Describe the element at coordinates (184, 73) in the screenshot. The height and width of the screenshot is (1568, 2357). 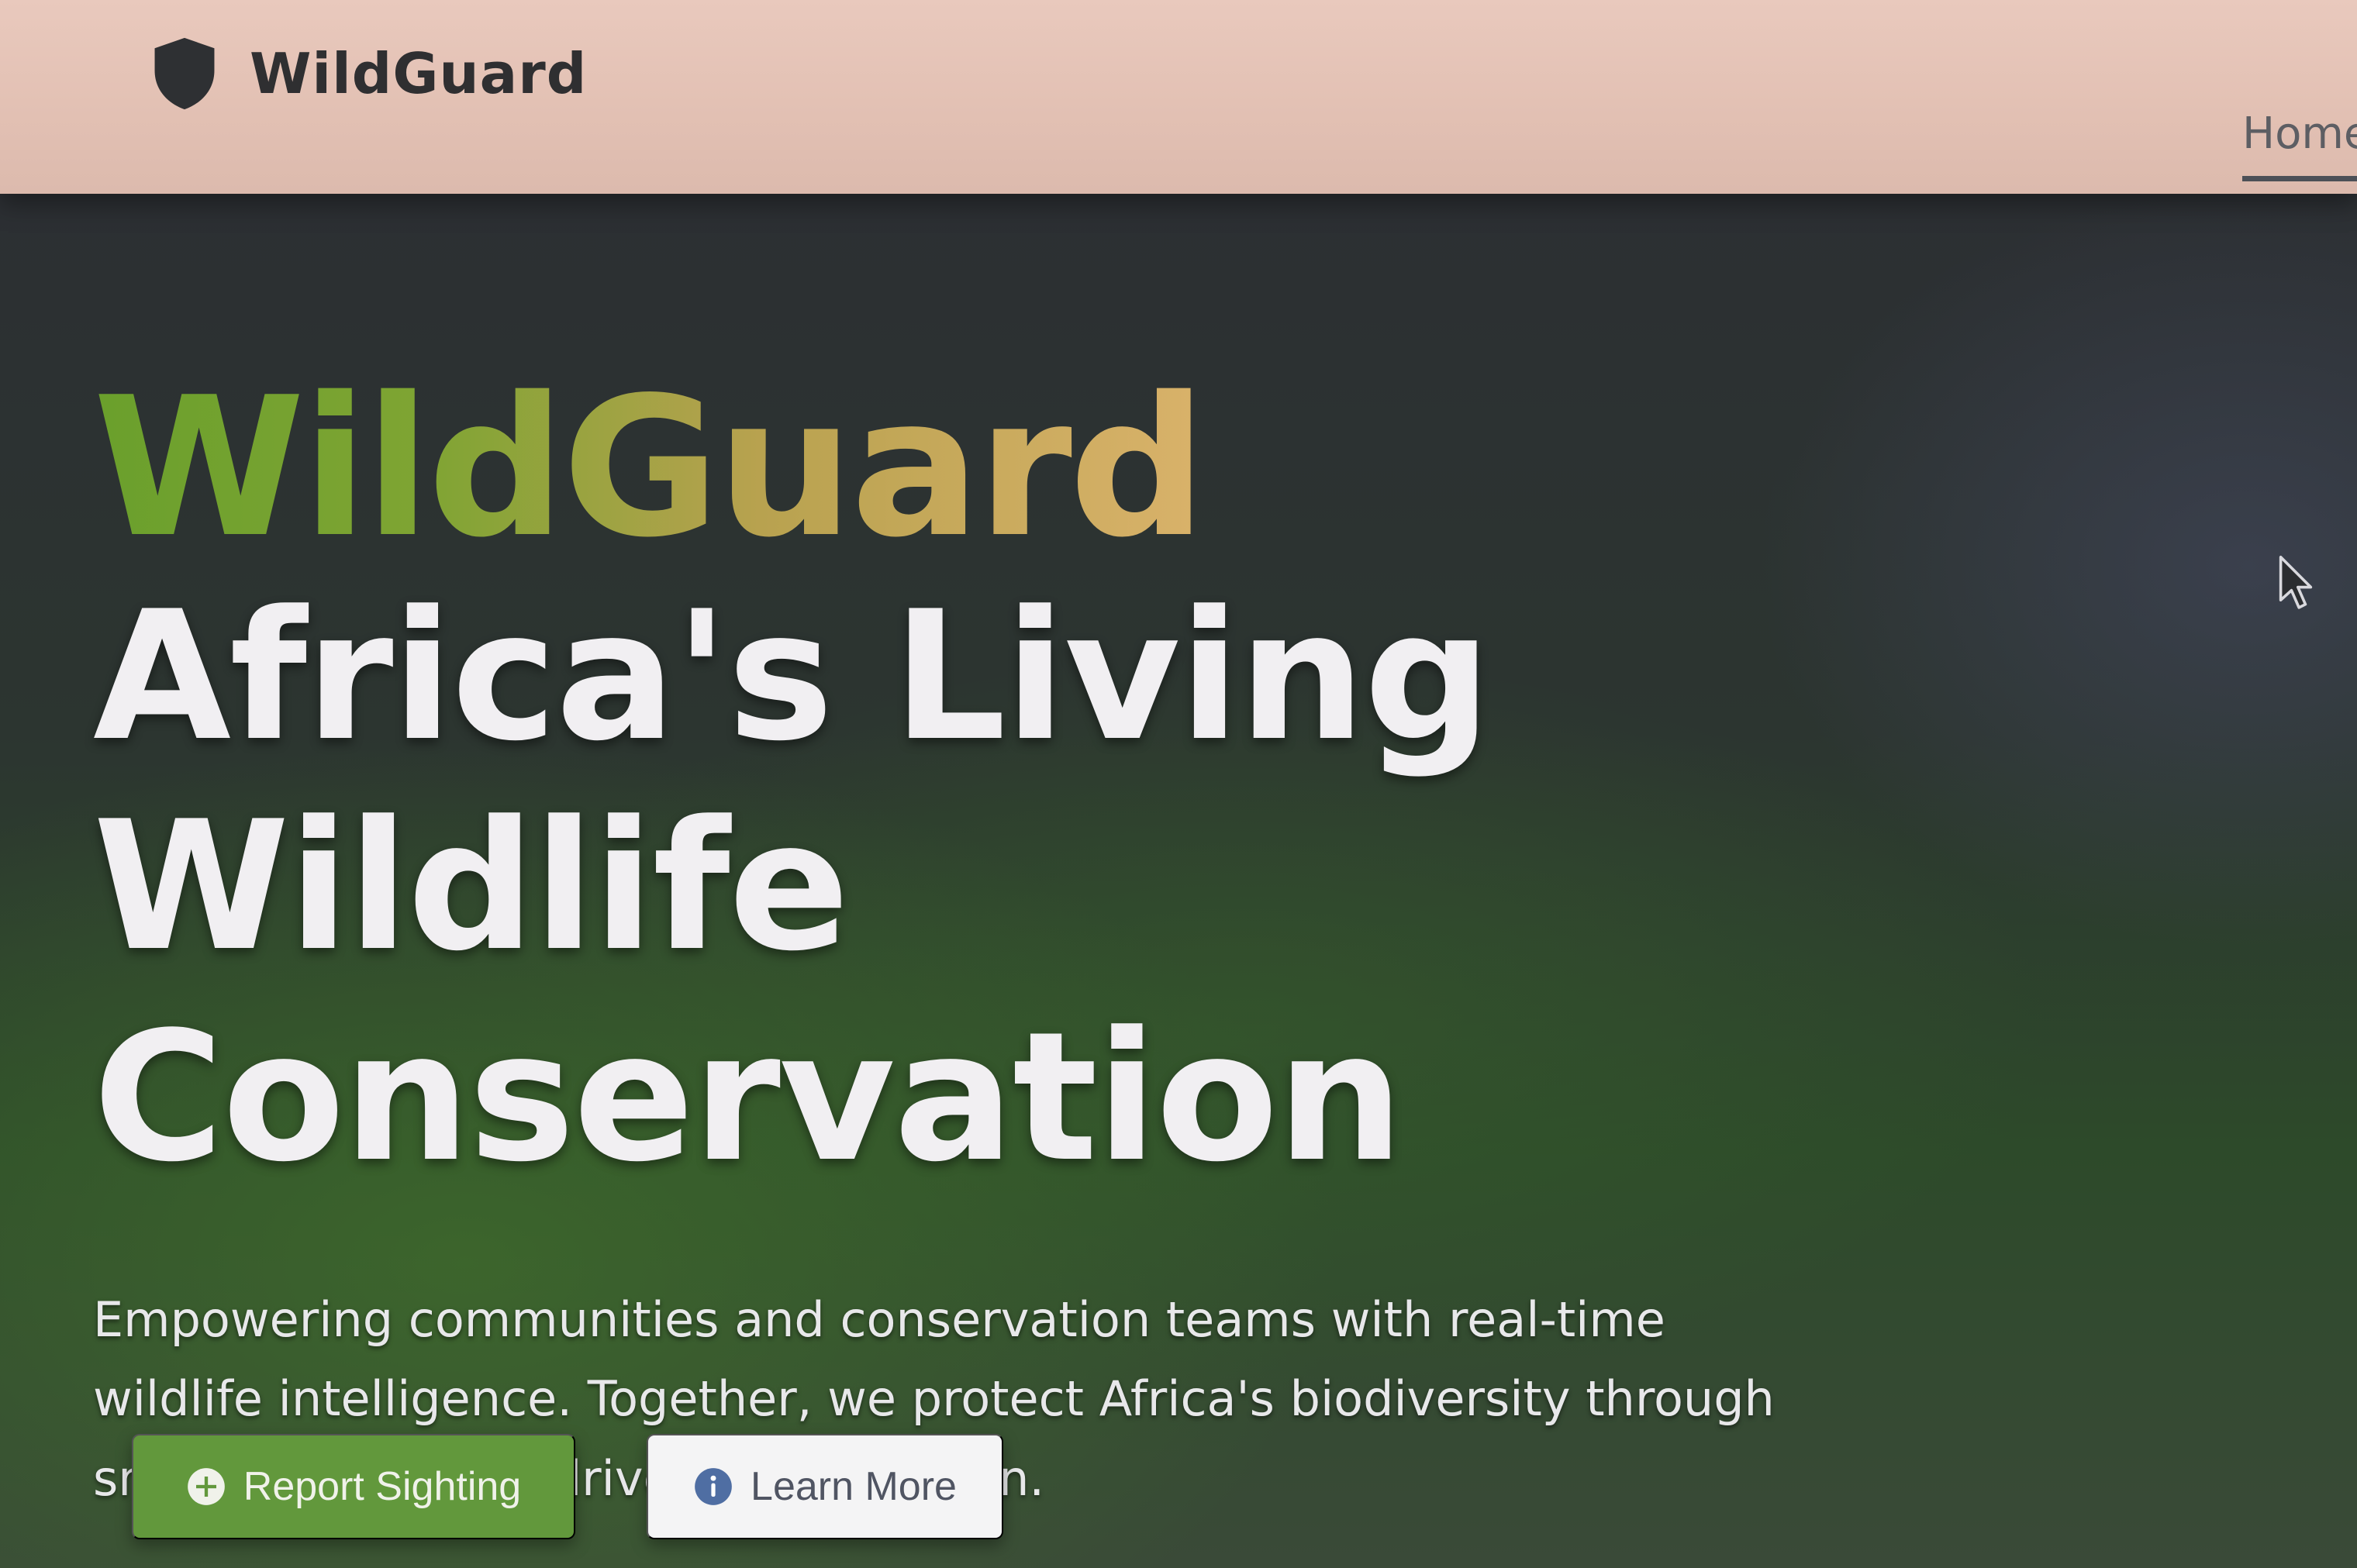
I see `shield-icon` at that location.